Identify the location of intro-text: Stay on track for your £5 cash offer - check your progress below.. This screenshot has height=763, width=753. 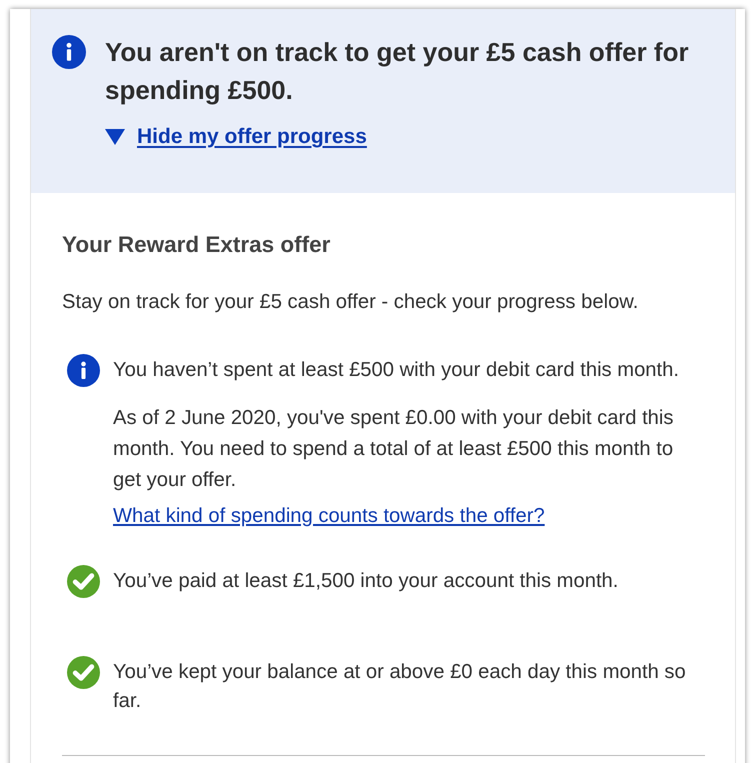
(351, 302).